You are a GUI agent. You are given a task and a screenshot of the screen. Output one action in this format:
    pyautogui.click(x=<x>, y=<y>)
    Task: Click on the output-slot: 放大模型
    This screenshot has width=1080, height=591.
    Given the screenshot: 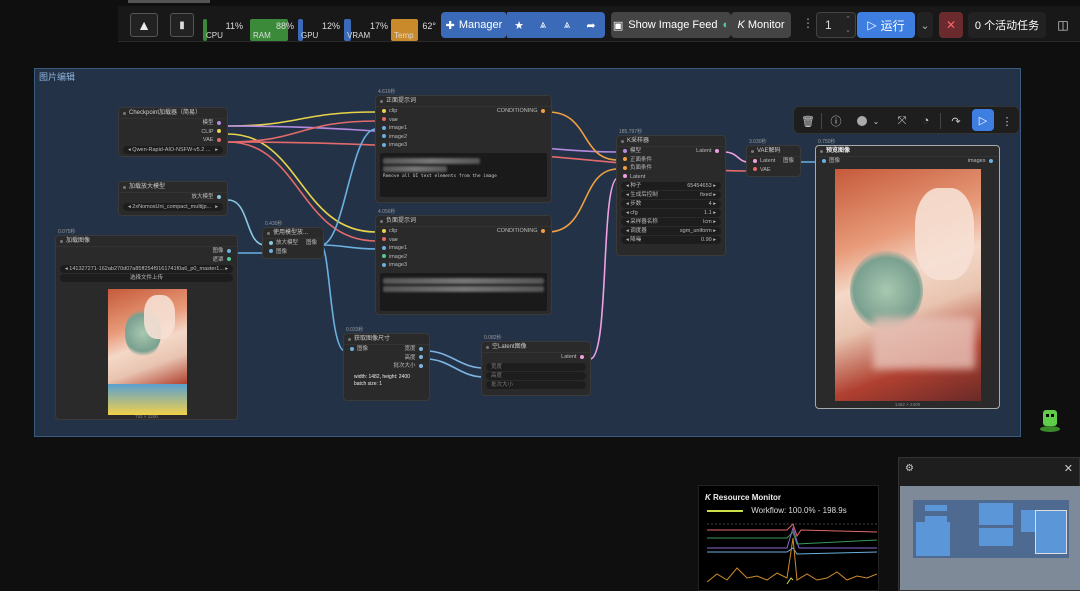 What is the action you would take?
    pyautogui.click(x=173, y=197)
    